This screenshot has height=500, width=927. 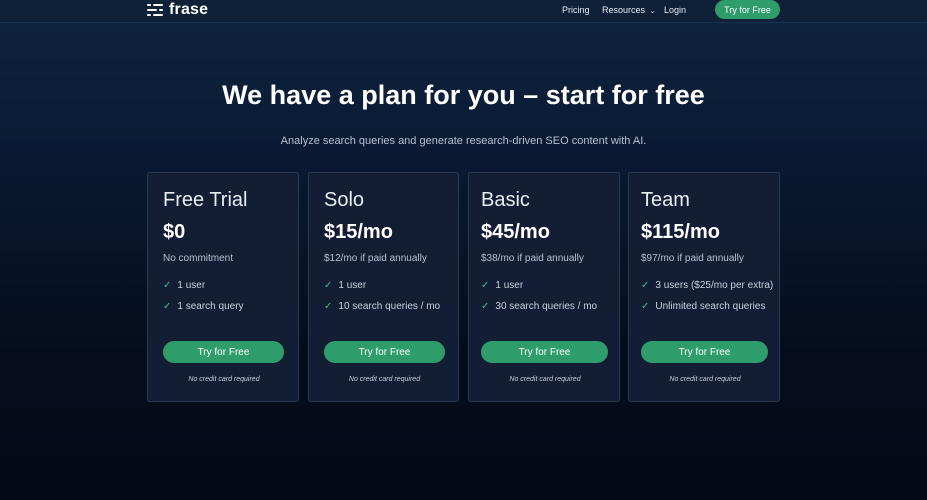 I want to click on plan-price: $15/mo, so click(x=358, y=232).